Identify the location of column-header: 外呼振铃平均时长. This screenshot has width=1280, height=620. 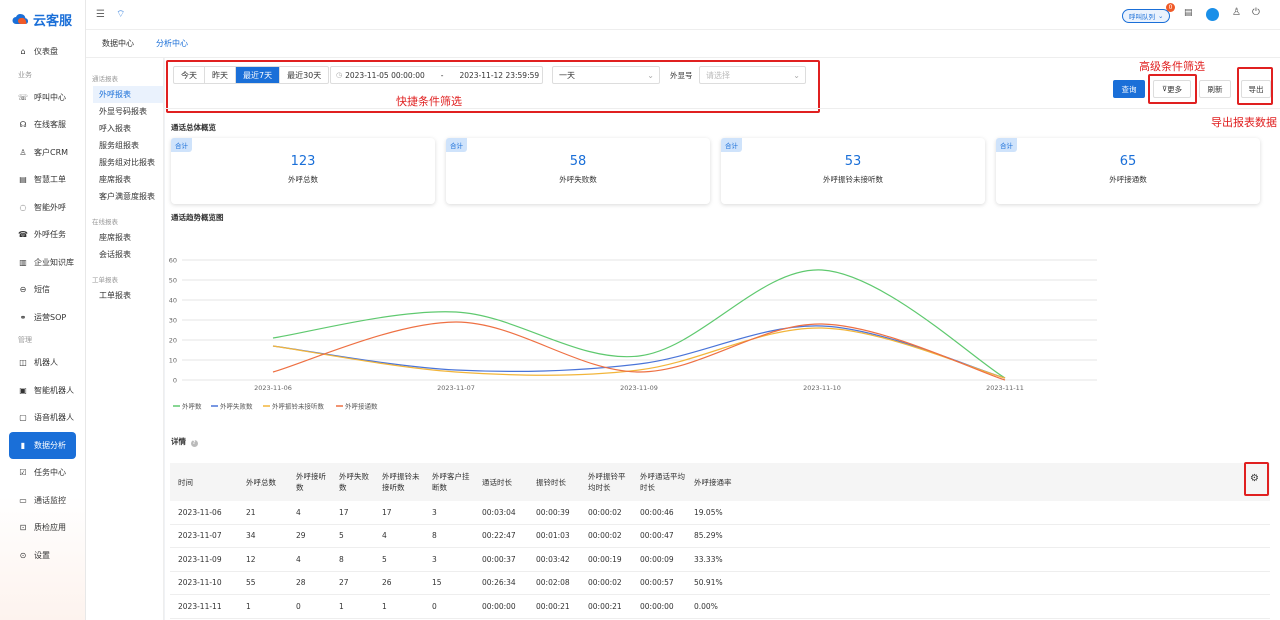
(606, 482).